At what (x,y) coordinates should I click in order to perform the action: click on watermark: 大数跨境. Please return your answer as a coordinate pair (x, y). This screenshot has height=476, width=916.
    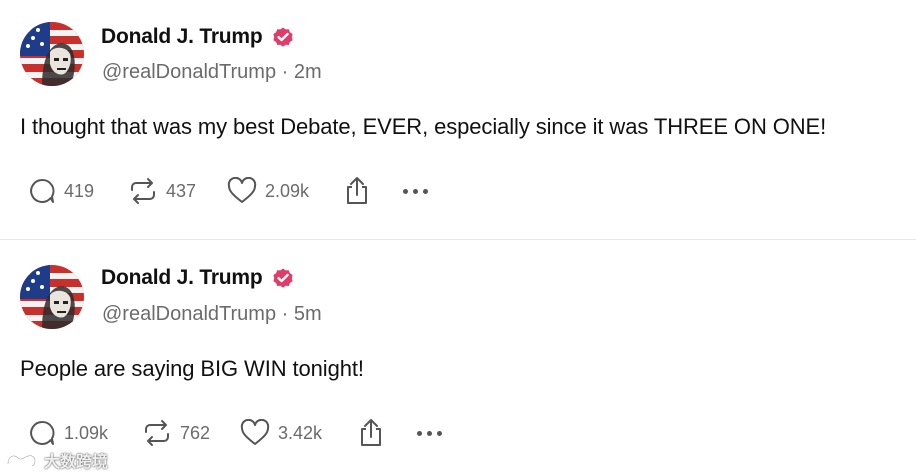
    Looking at the image, I should click on (56, 460).